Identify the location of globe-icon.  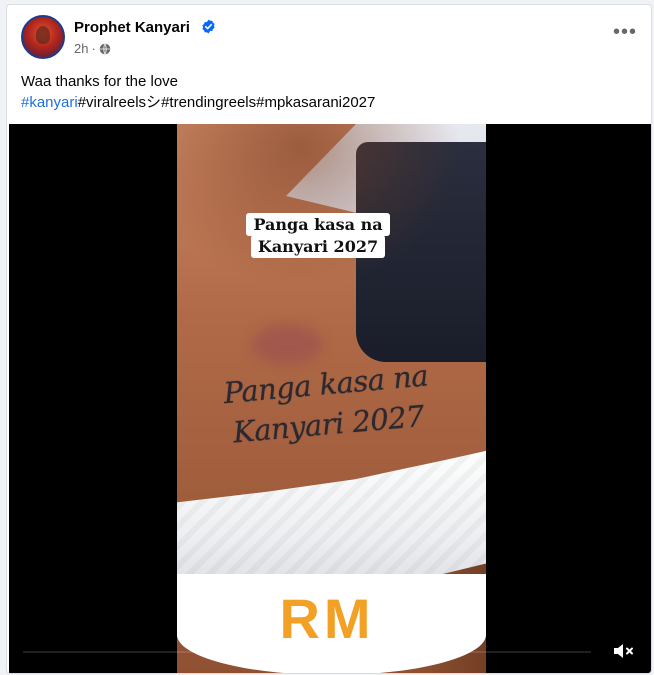
(105, 49).